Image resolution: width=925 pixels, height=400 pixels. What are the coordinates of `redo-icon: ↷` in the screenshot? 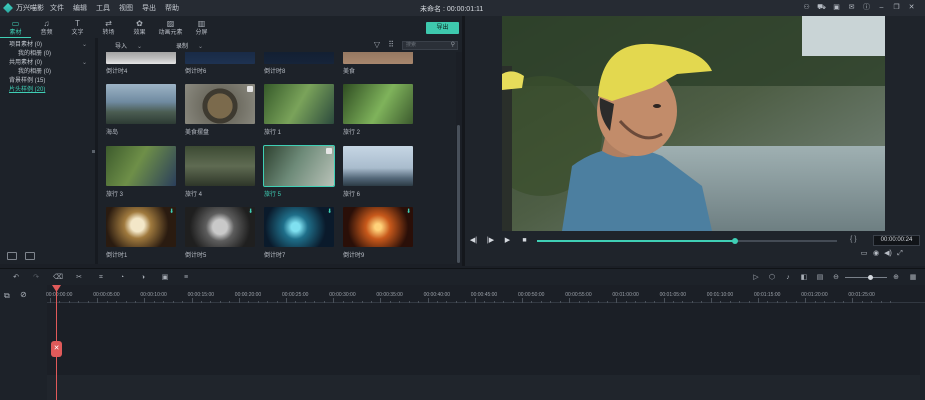 It's located at (36, 277).